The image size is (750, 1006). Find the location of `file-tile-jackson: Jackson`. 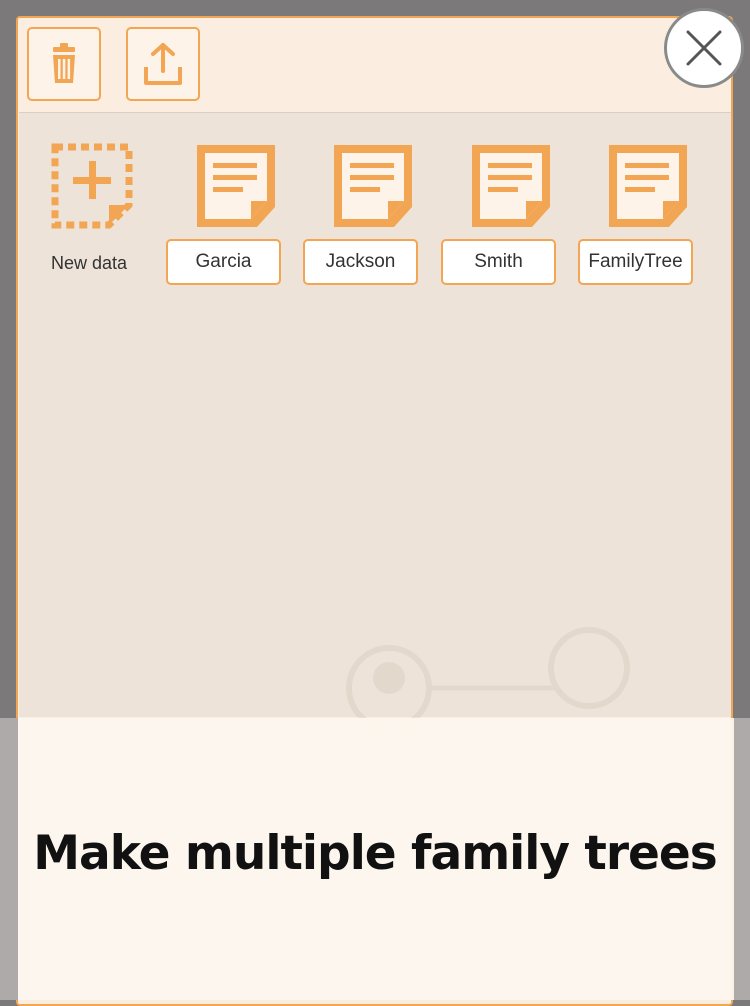

file-tile-jackson: Jackson is located at coordinates (371, 218).